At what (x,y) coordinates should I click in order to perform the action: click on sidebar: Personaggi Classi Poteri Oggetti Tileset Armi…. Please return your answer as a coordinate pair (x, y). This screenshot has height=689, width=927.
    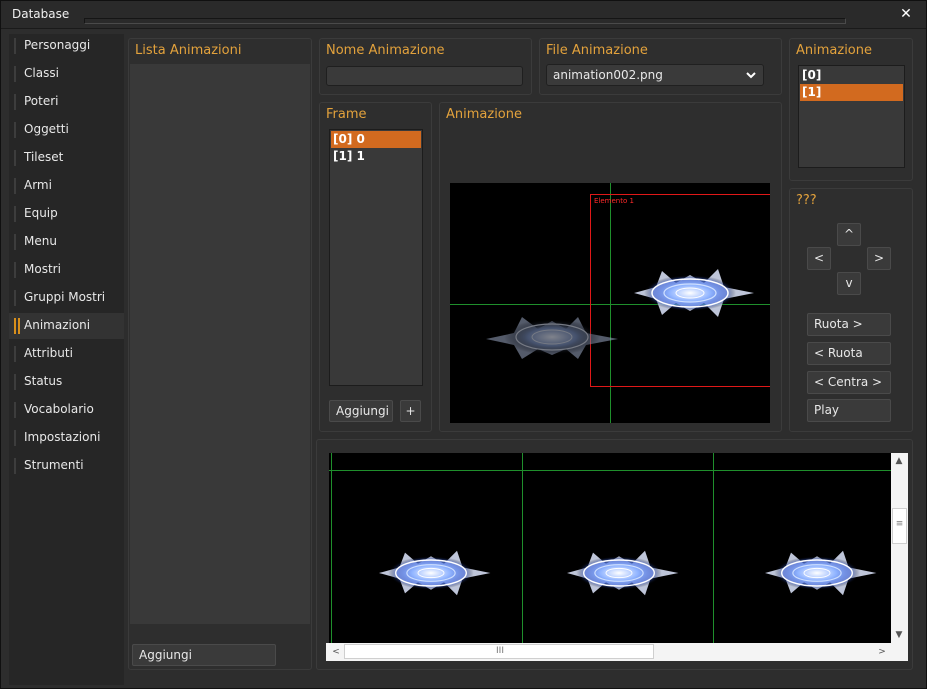
    Looking at the image, I should click on (66, 359).